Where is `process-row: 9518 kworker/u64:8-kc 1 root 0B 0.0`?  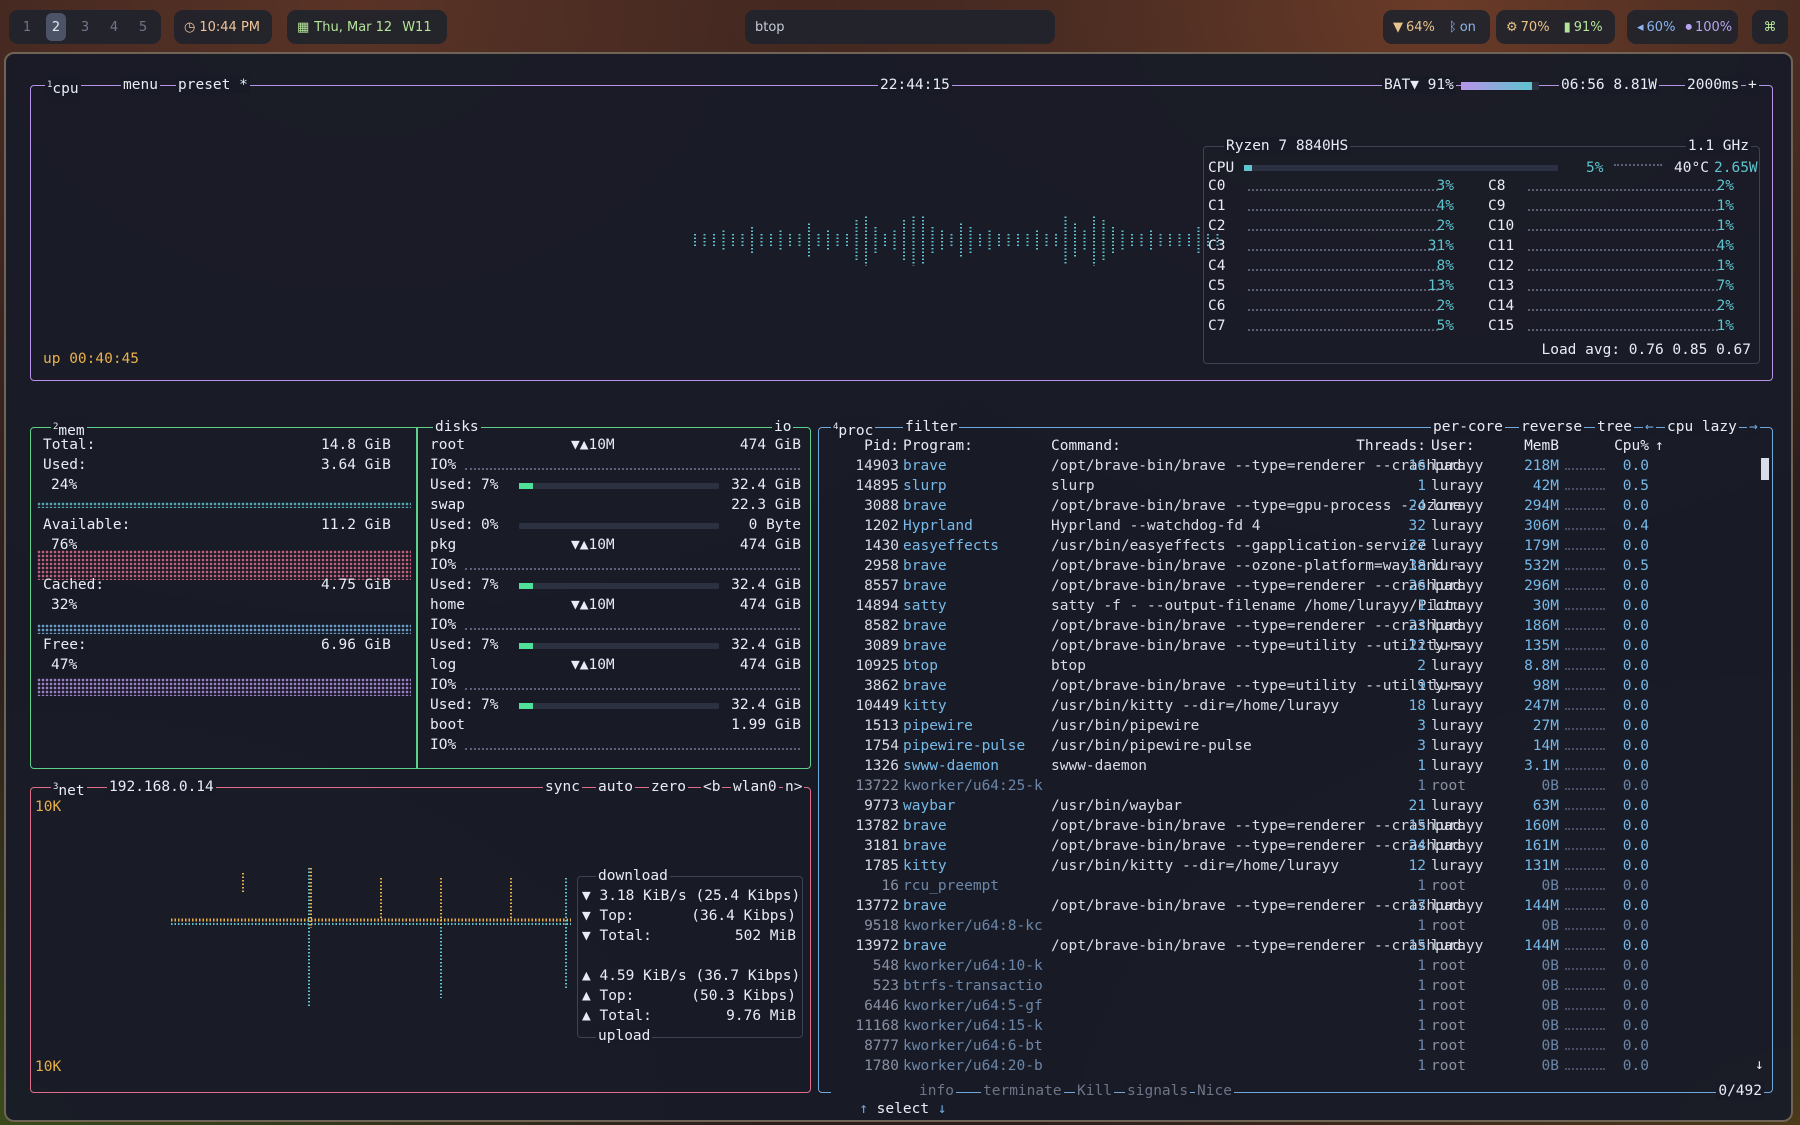 process-row: 9518 kworker/u64:8-kc 1 root 0B 0.0 is located at coordinates (1295, 926).